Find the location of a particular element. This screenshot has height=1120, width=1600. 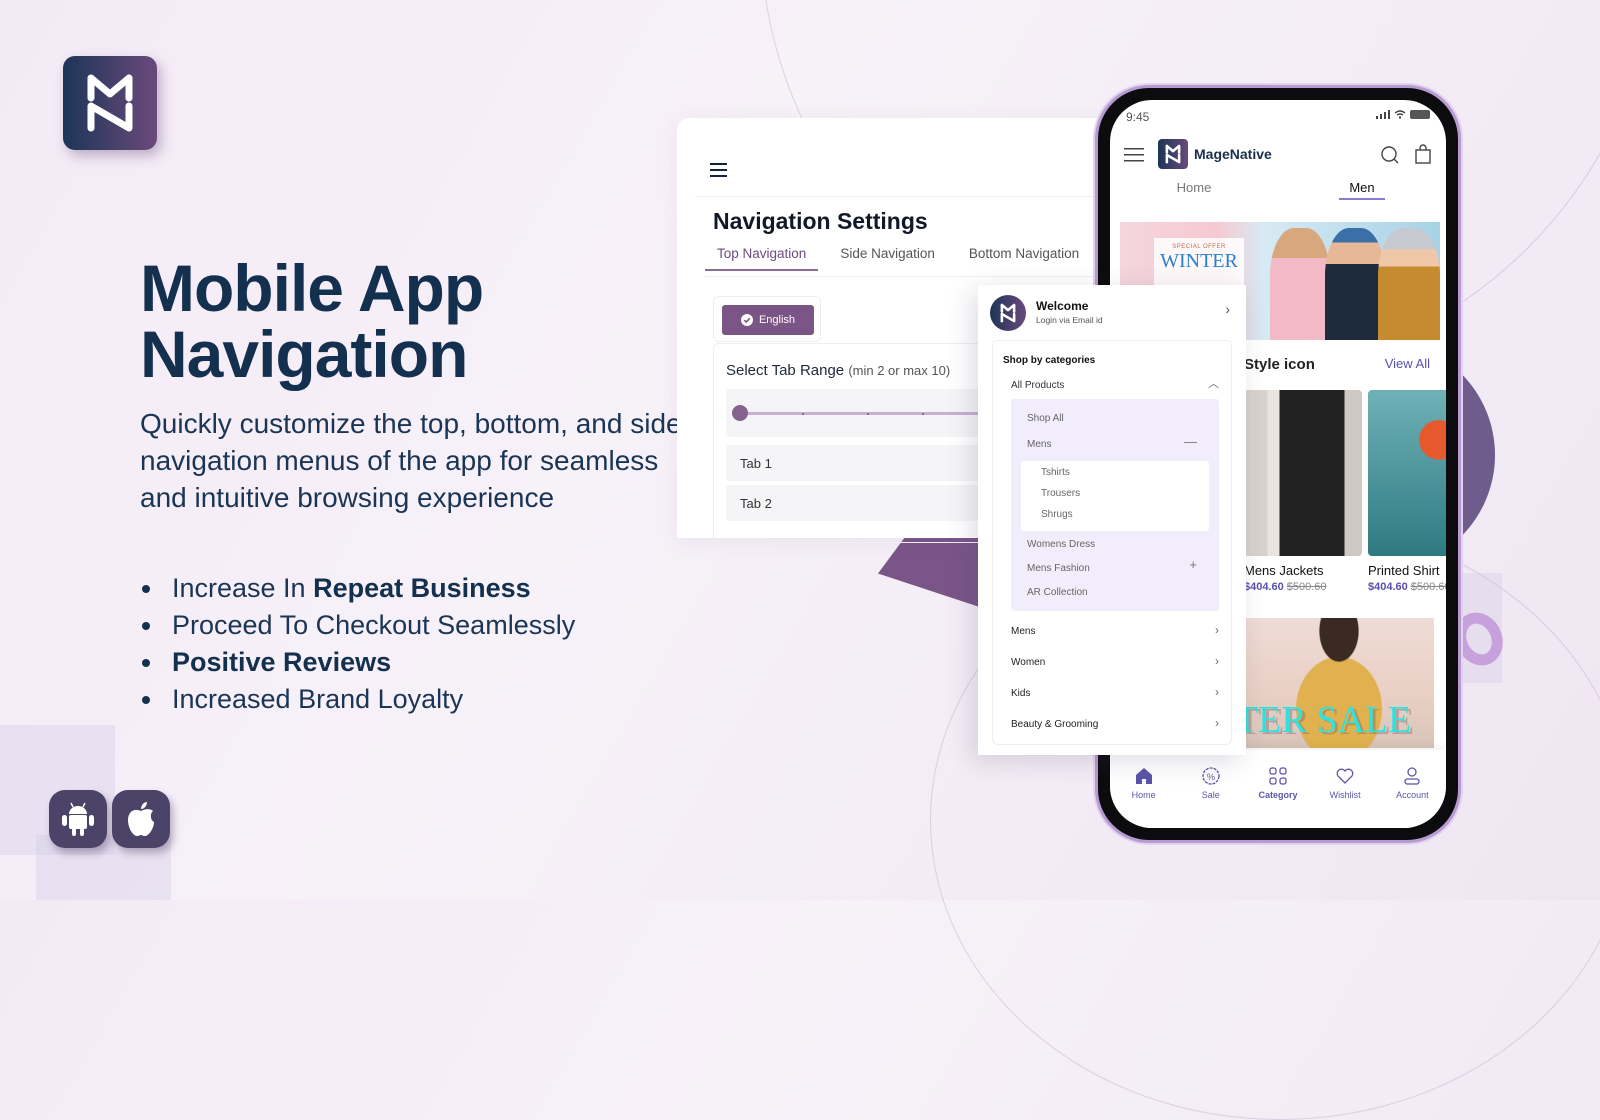

benefit-item: Proceed To Checkout Seamlessly is located at coordinates (357, 625).